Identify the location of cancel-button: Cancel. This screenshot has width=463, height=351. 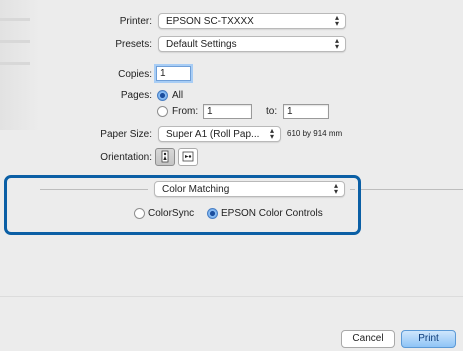
(368, 339).